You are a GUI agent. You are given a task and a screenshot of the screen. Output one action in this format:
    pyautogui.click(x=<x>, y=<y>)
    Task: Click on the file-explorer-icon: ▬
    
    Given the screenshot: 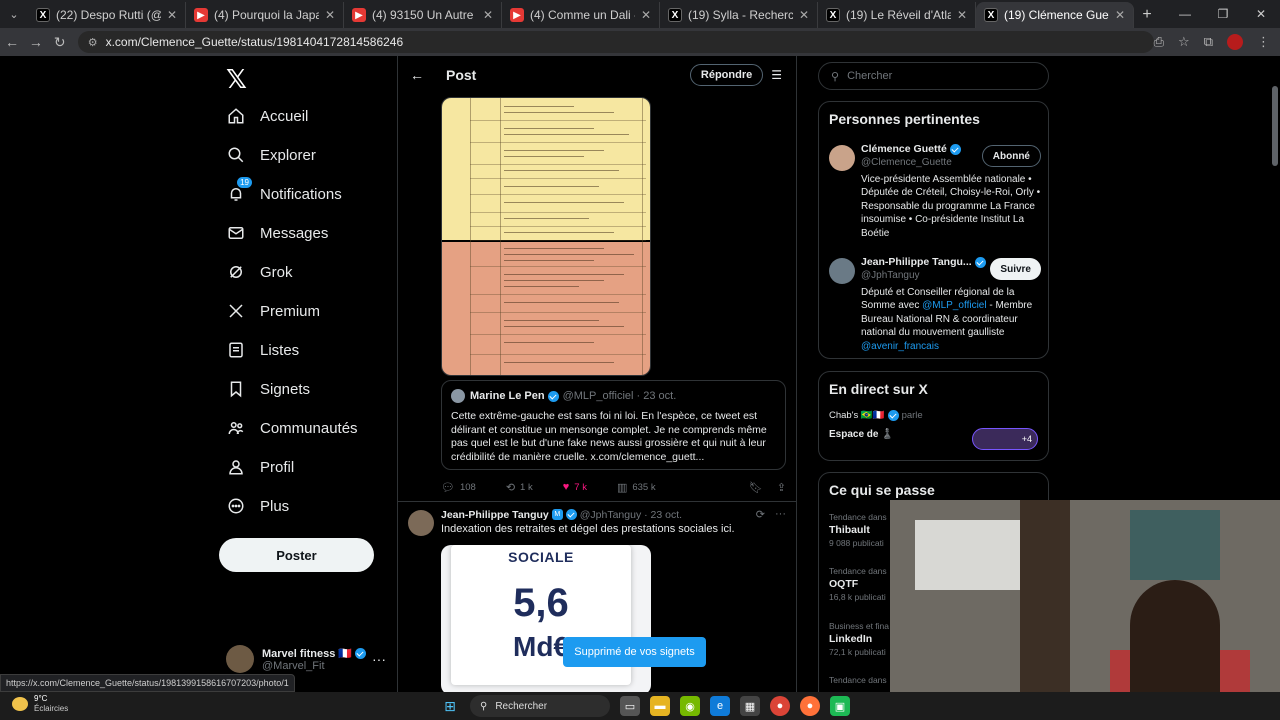 What is the action you would take?
    pyautogui.click(x=660, y=706)
    